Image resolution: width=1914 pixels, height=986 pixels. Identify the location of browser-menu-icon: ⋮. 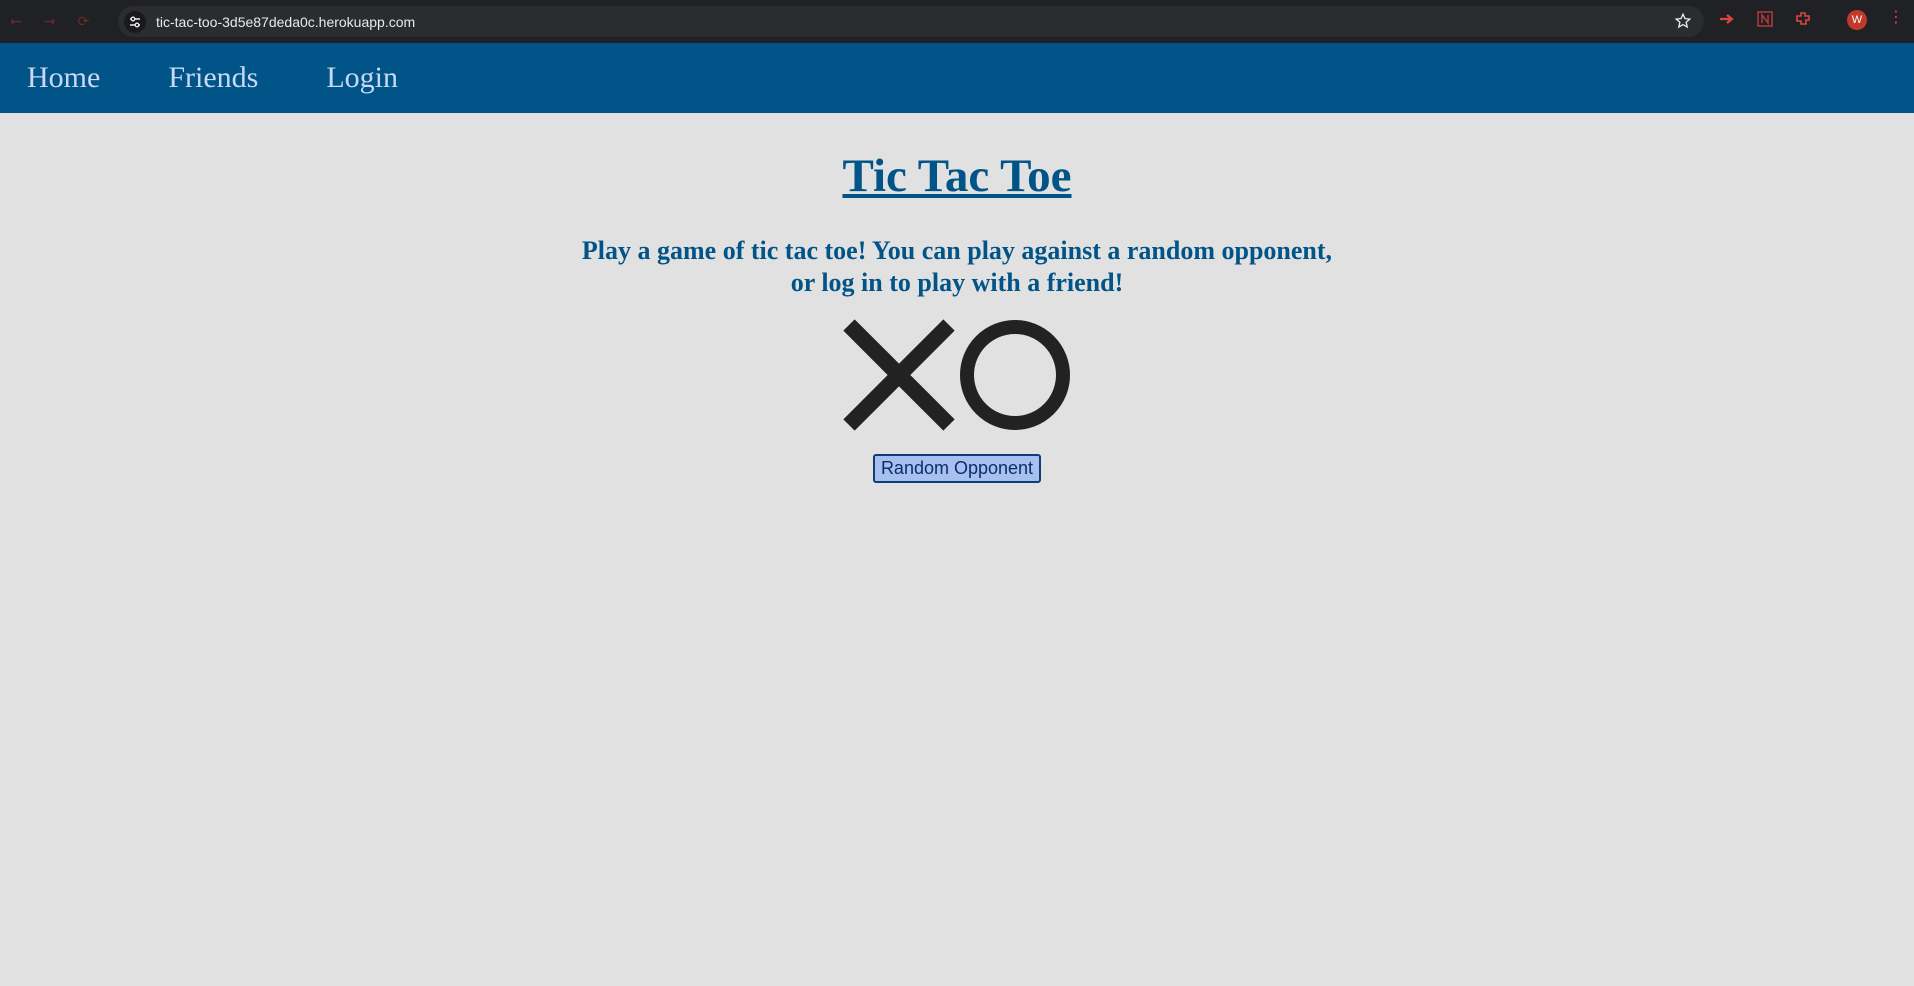
(1896, 17).